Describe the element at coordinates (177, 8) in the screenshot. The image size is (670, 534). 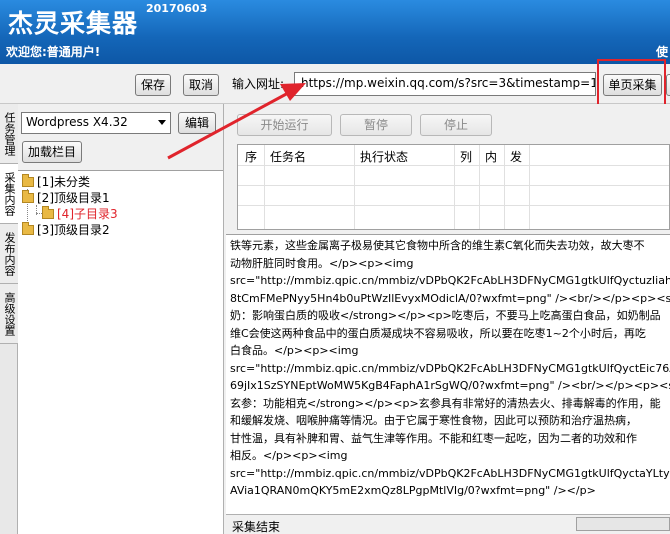
I see `app-version: 20170603` at that location.